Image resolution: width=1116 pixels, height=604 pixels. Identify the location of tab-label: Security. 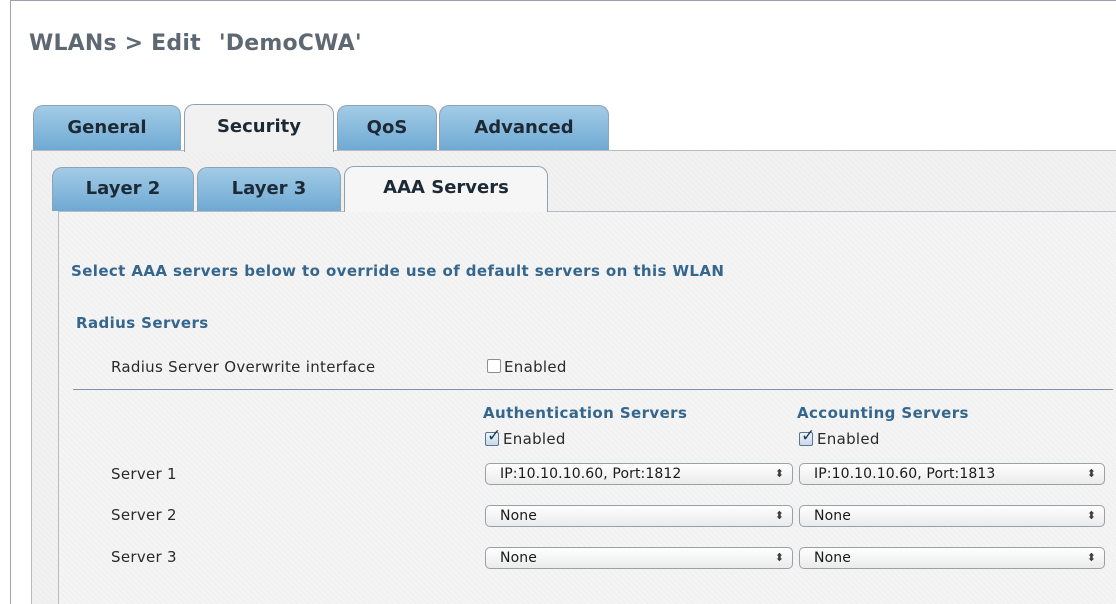
(259, 126).